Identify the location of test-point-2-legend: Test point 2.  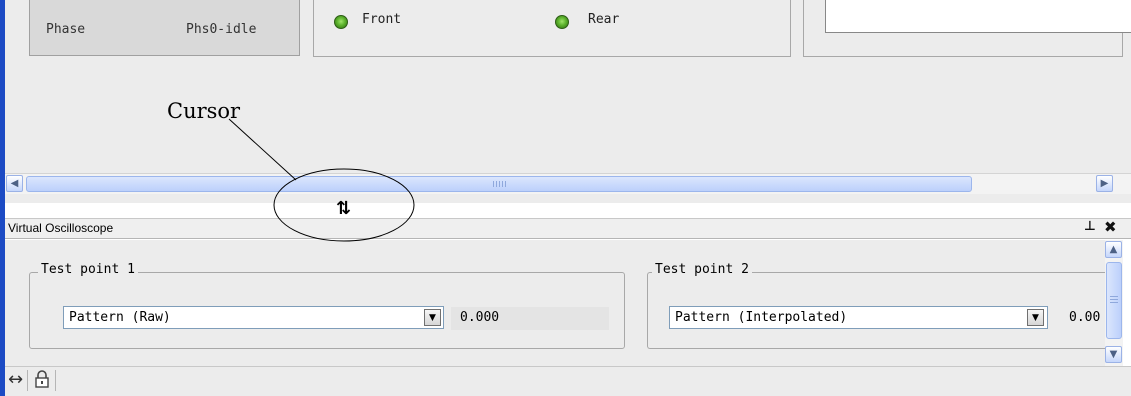
(702, 269).